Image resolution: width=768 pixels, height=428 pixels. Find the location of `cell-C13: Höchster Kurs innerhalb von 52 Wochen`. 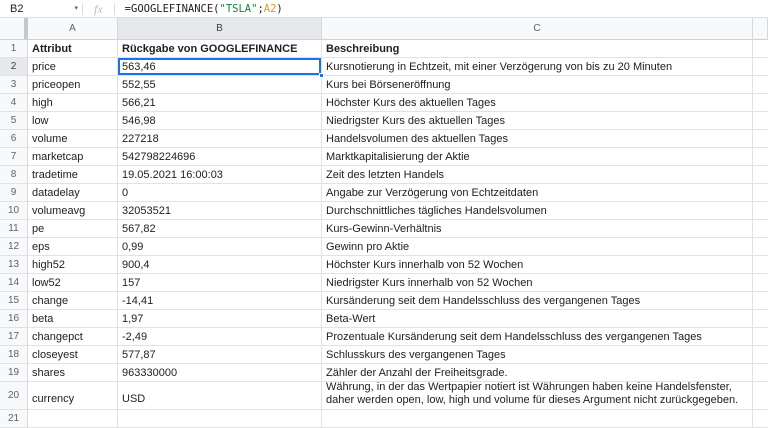

cell-C13: Höchster Kurs innerhalb von 52 Wochen is located at coordinates (537, 265).